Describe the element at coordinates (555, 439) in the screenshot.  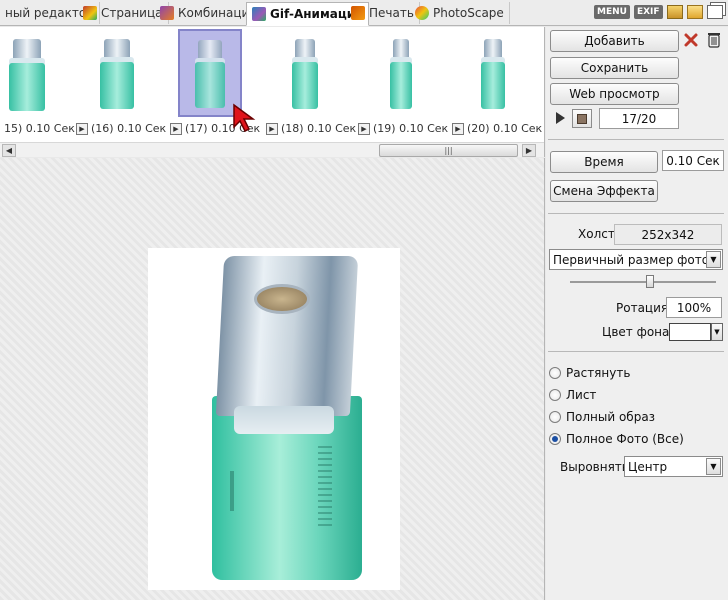
I see `radio-button-checked` at that location.